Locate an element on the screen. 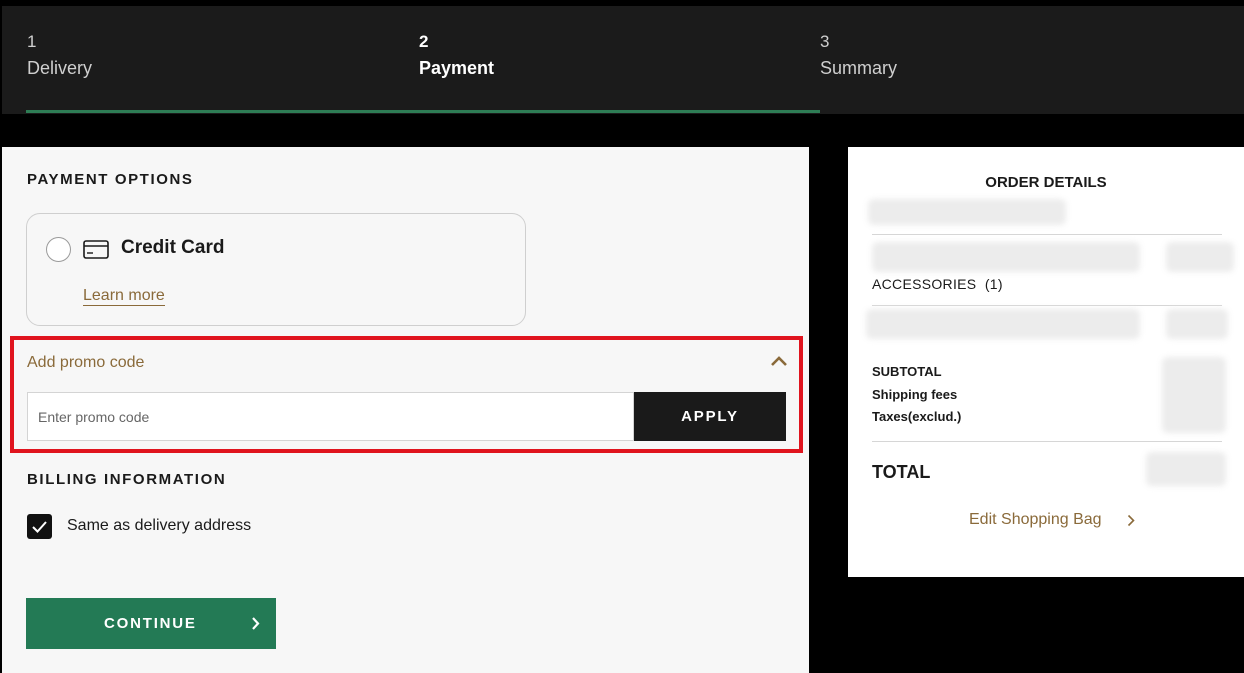 The height and width of the screenshot is (673, 1244). step-payment: 2 Payment is located at coordinates (456, 56).